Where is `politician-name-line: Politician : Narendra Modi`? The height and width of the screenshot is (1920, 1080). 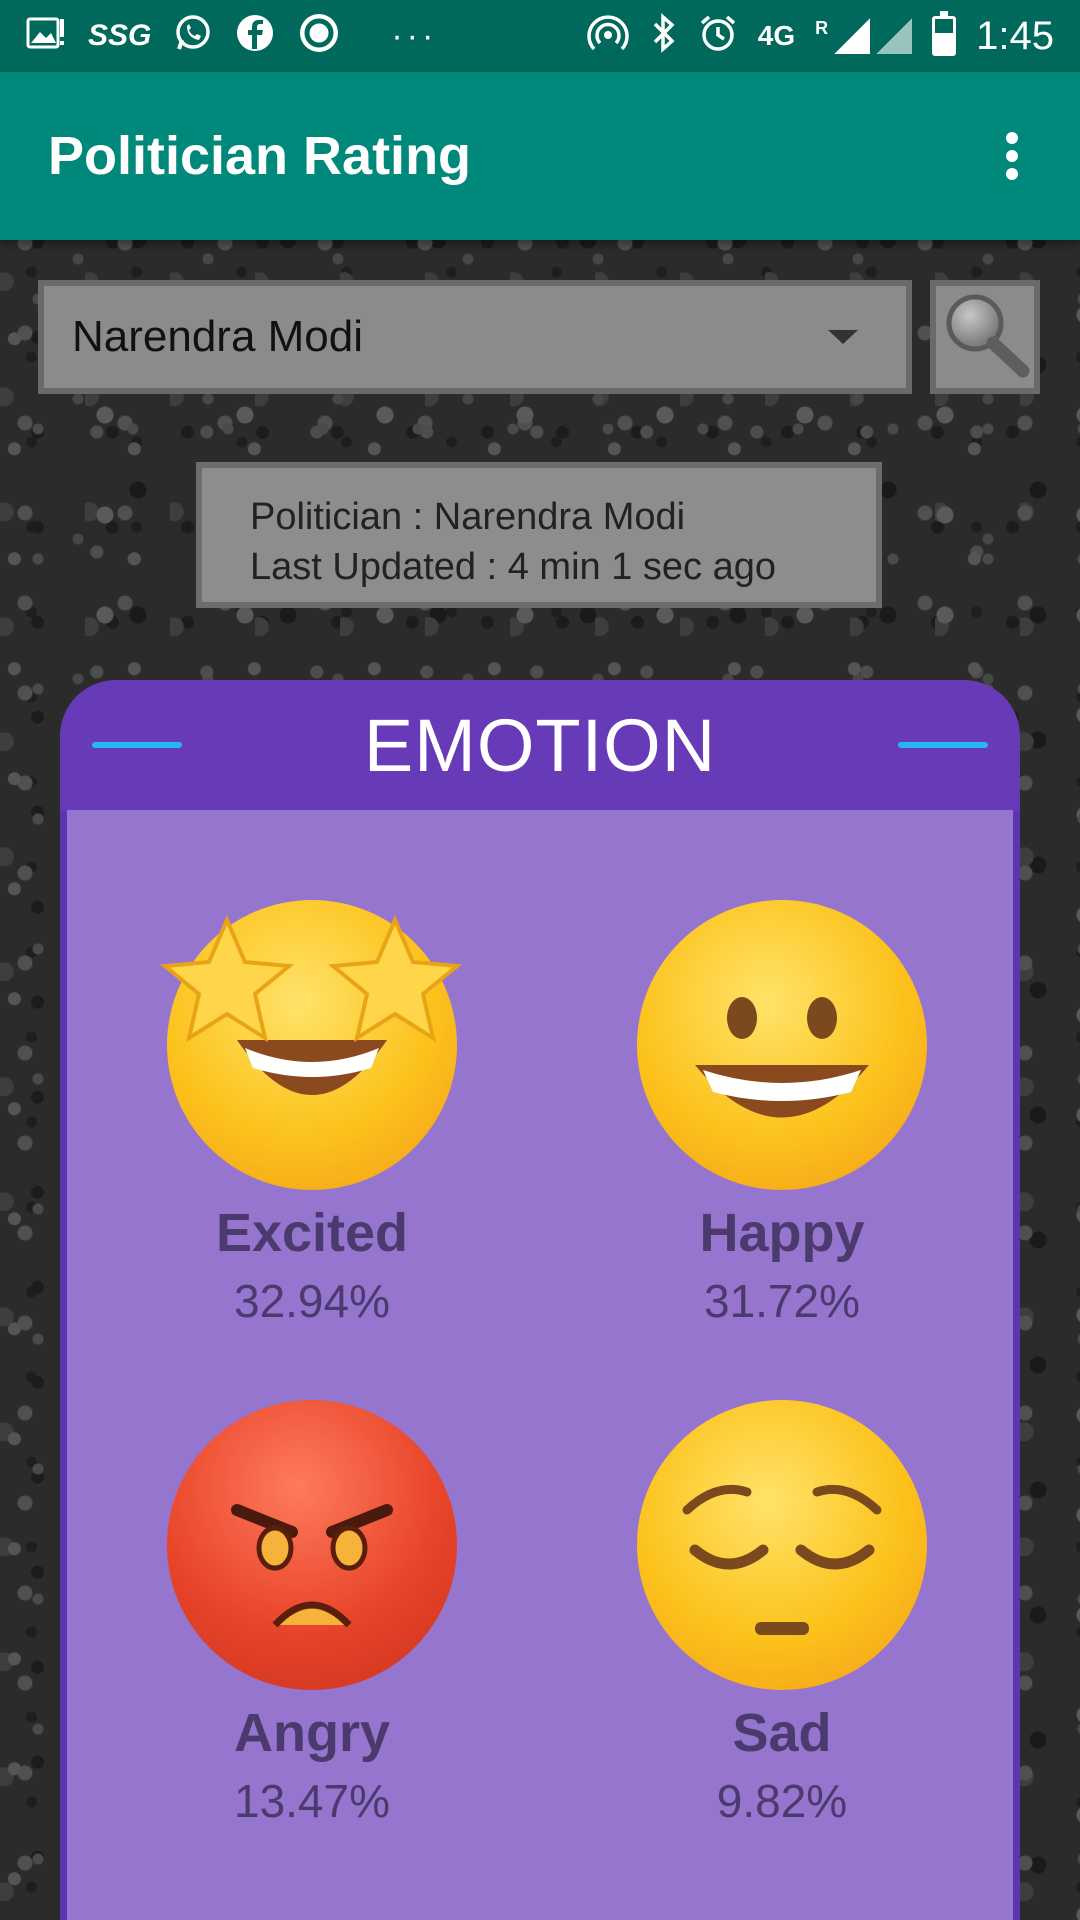
politician-name-line: Politician : Narendra Modi is located at coordinates (468, 517).